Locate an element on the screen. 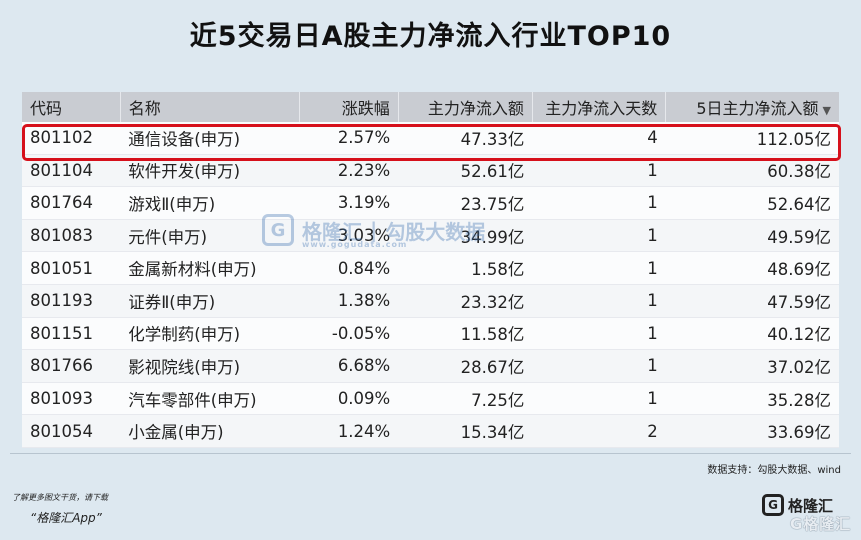  cell-5day-inflow: 35.28亿 is located at coordinates (752, 399).